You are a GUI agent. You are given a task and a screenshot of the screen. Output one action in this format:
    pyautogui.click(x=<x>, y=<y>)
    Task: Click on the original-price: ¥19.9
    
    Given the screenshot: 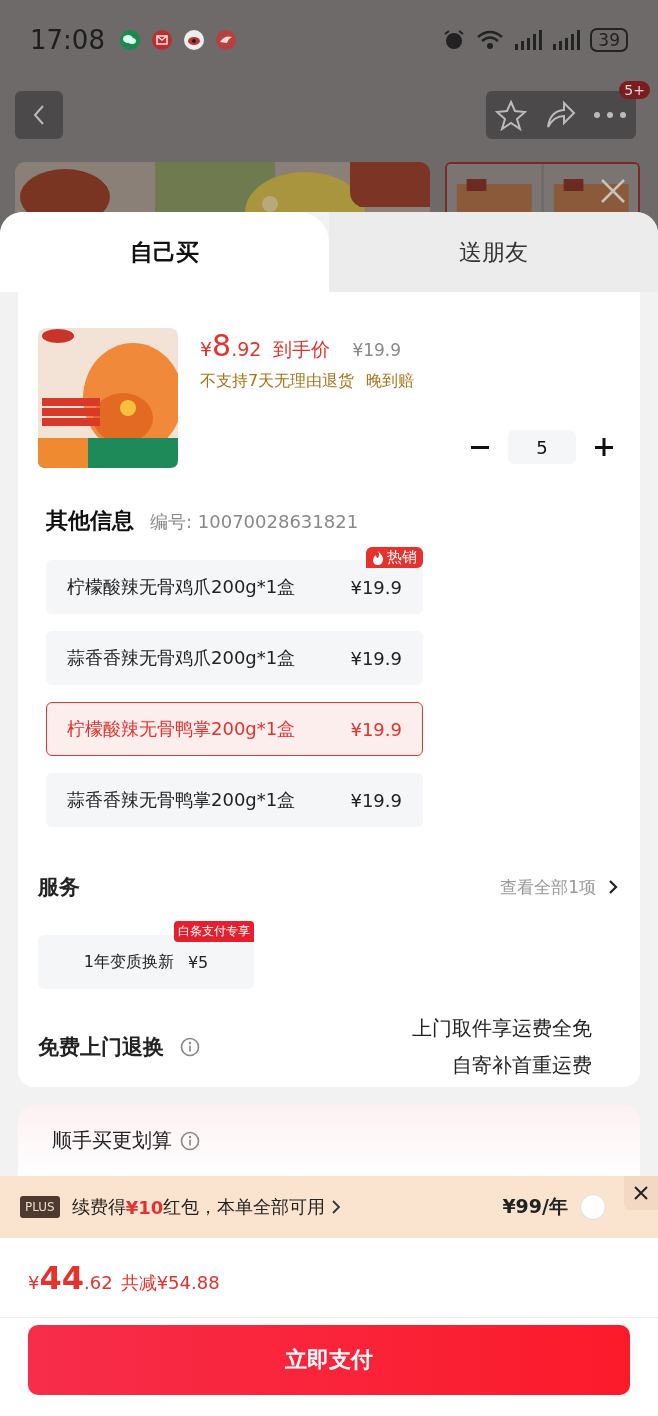 What is the action you would take?
    pyautogui.click(x=377, y=350)
    